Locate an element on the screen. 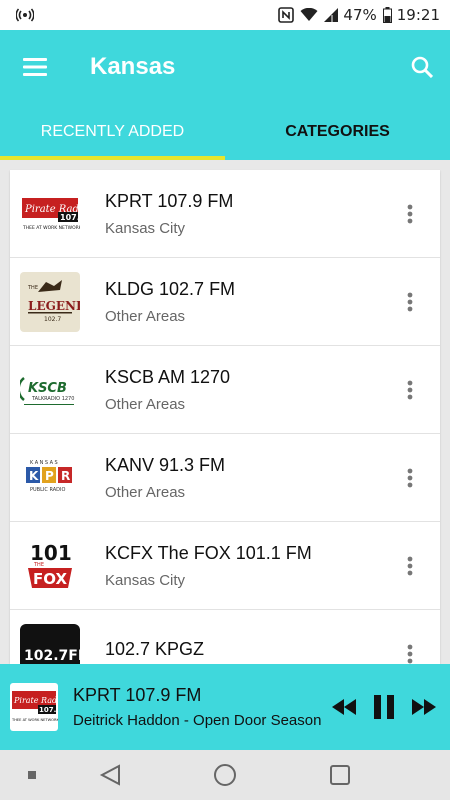 This screenshot has height=800, width=450. station-name: KLDG 102.7 FM is located at coordinates (170, 288).